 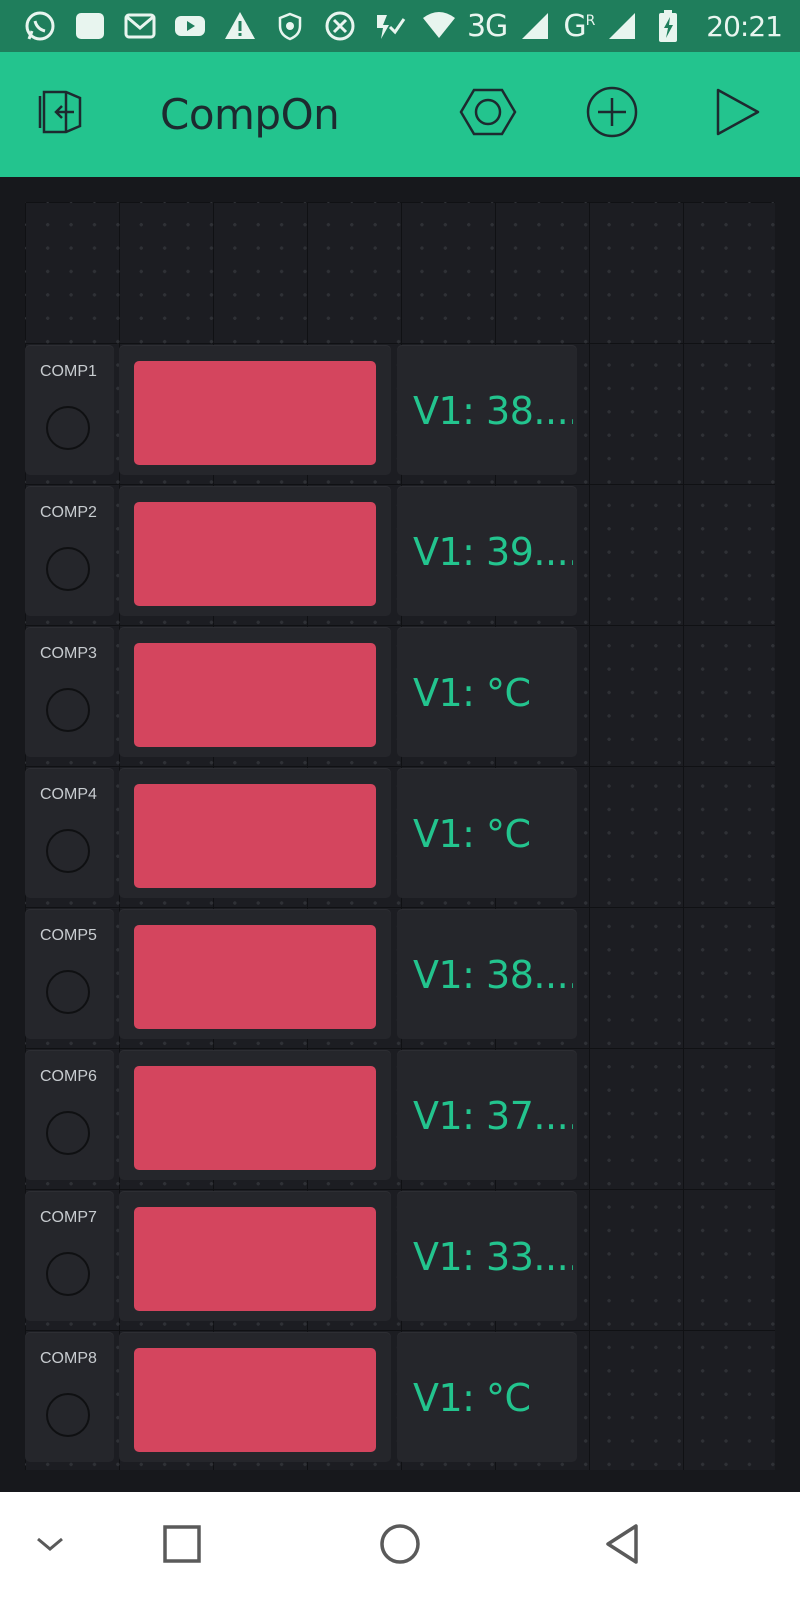 I want to click on system-nav-bar, so click(x=400, y=1546).